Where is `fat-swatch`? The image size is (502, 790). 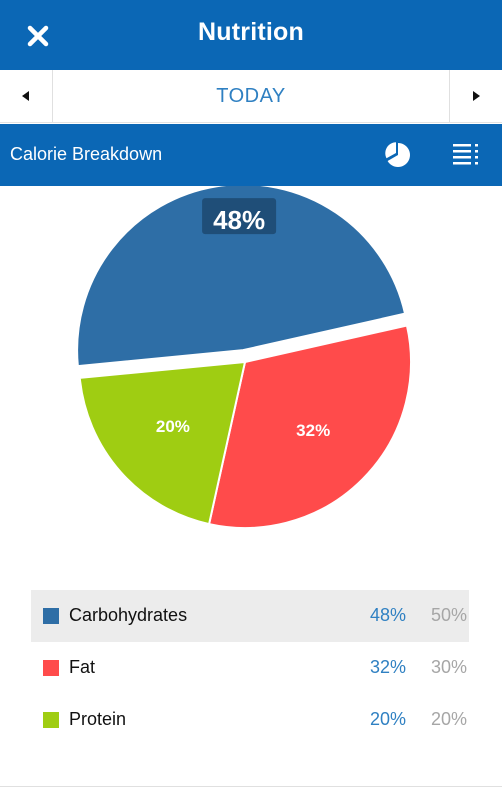 fat-swatch is located at coordinates (51, 668).